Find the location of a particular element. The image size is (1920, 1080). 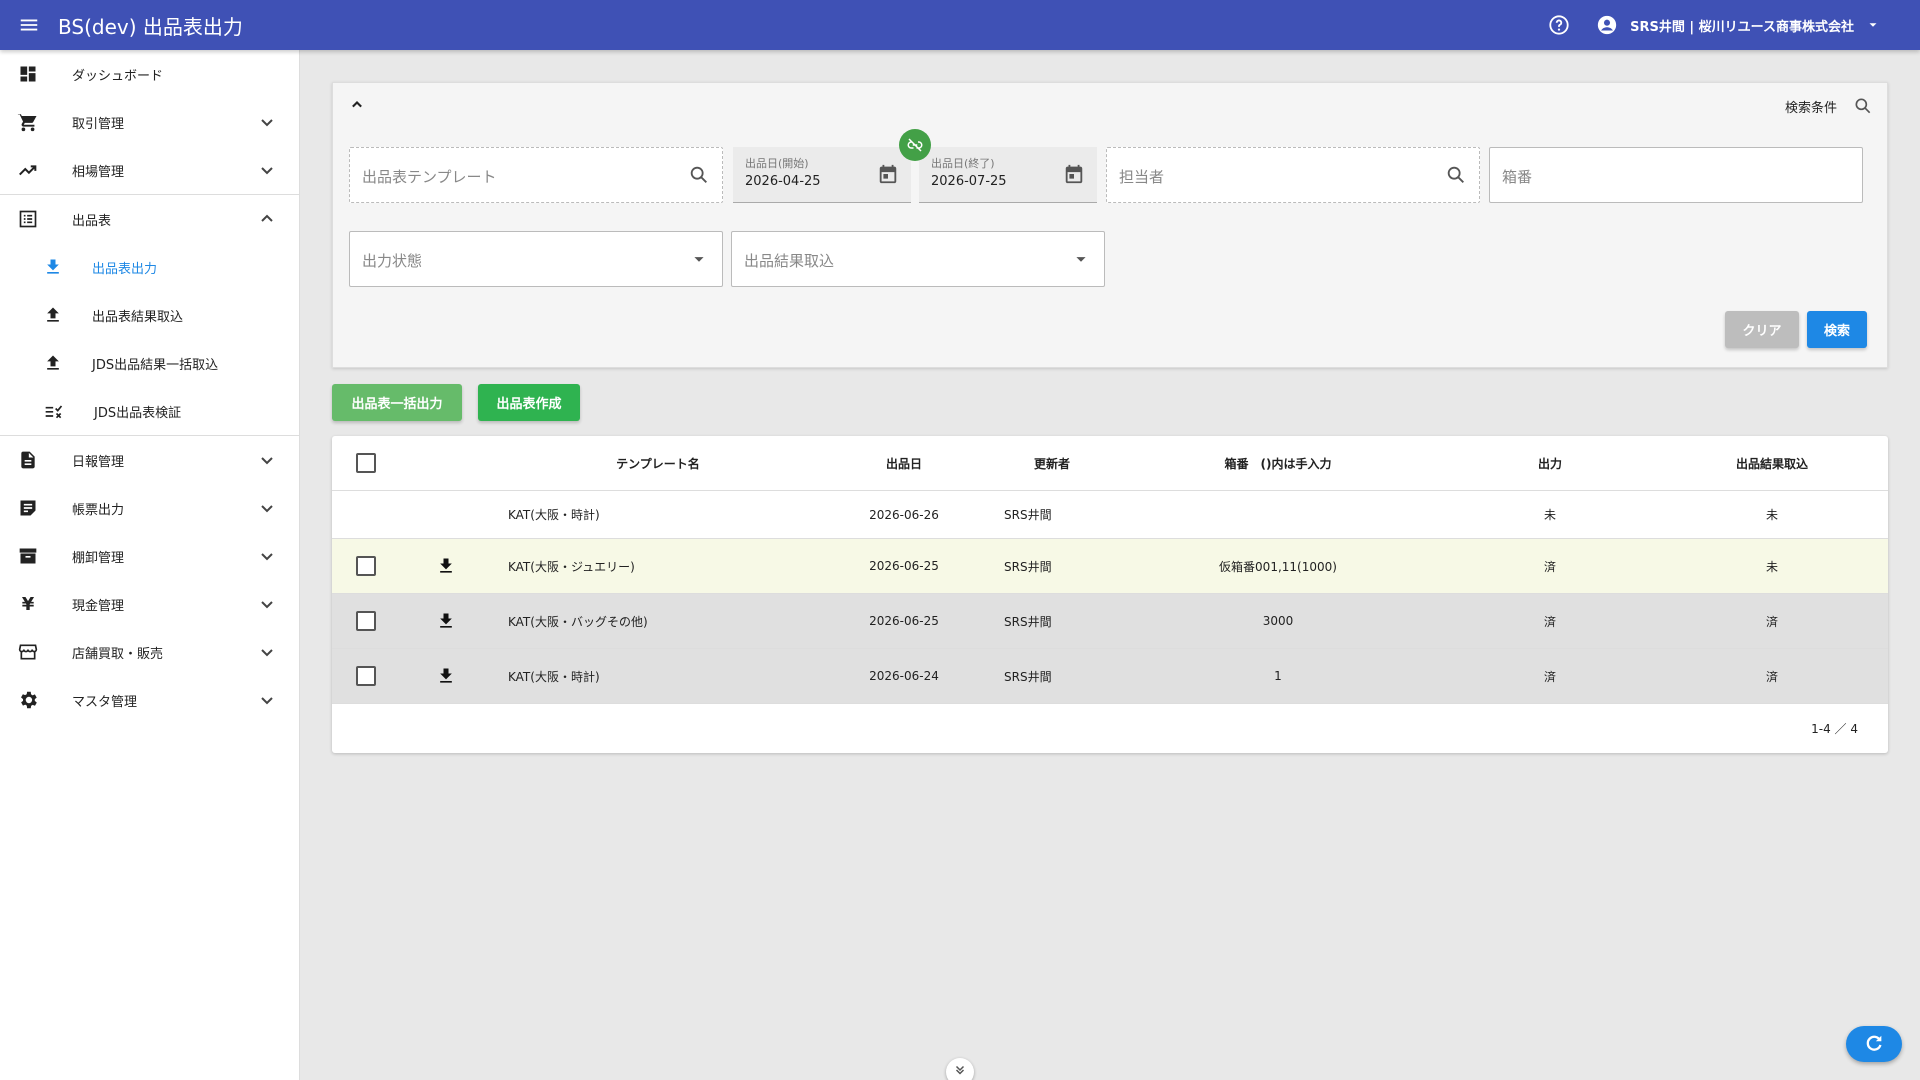

sidebar-subitem-result-import: 出品表結果取込 is located at coordinates (149, 315).